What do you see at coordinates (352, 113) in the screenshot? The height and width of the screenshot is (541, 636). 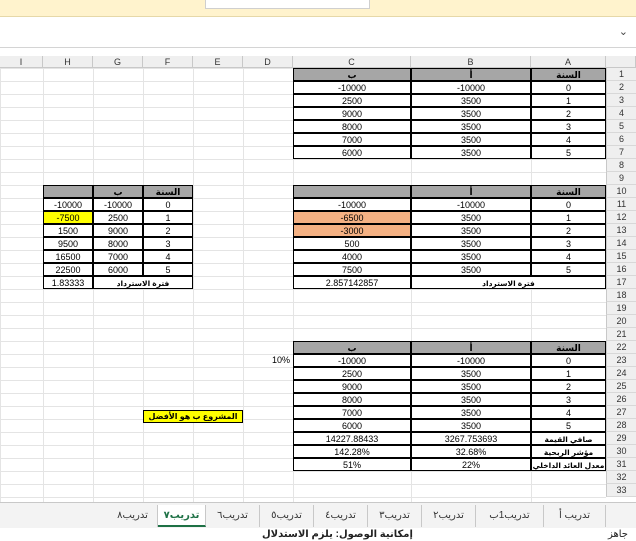 I see `table1-cell: 9000` at bounding box center [352, 113].